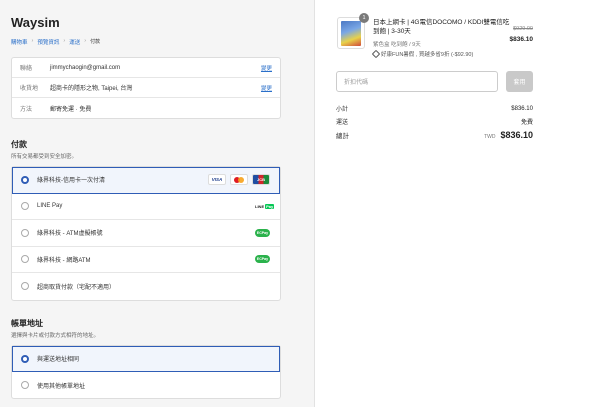  I want to click on linepay-icon-pay: Pay, so click(270, 206).